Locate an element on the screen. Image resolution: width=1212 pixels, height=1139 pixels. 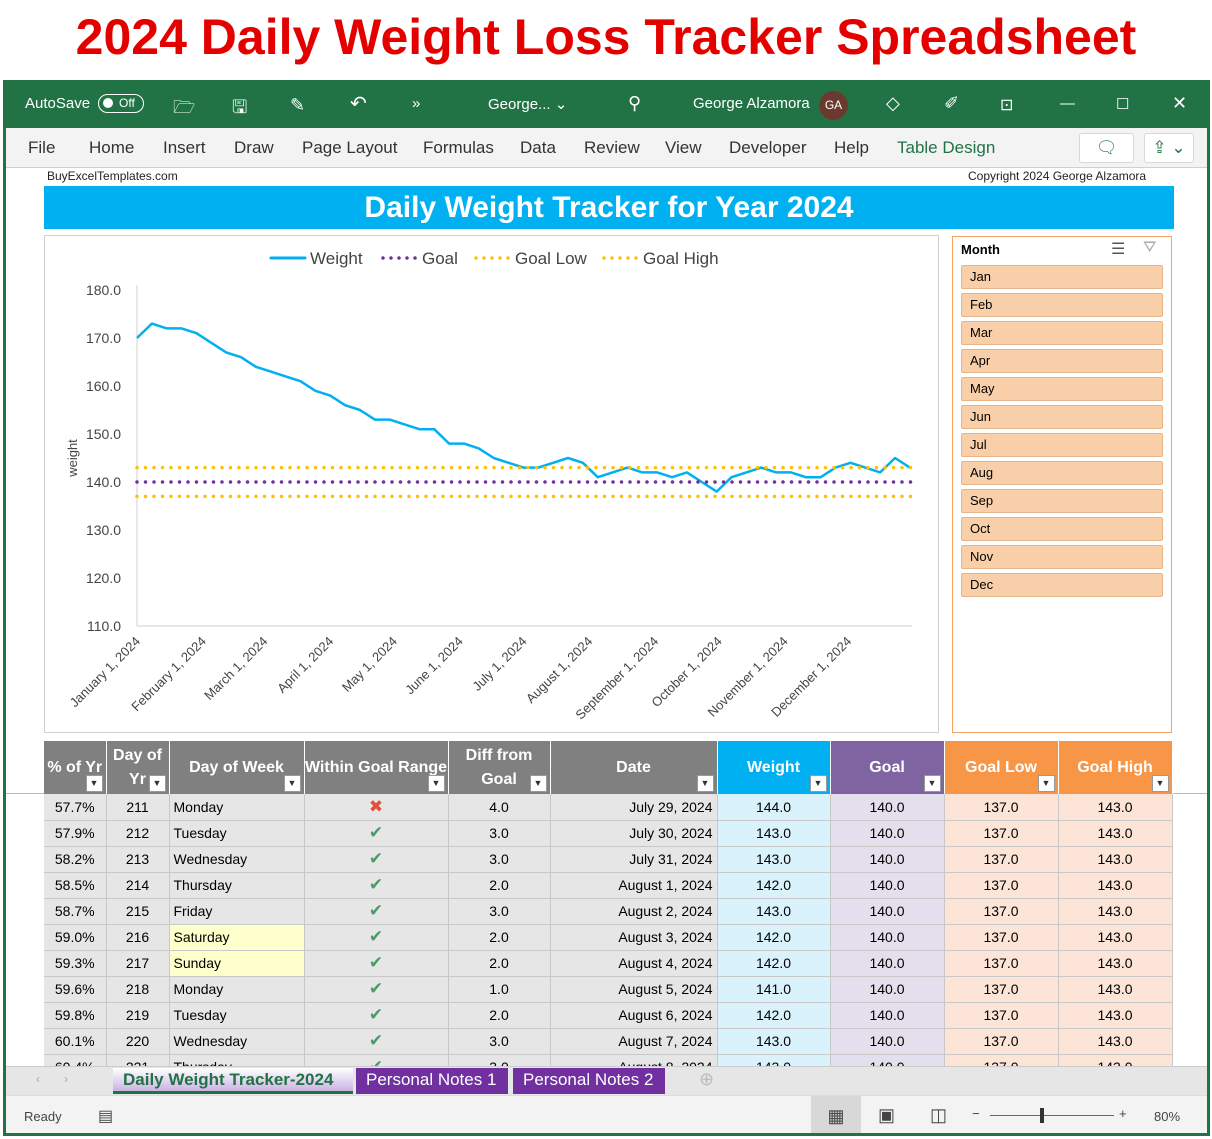
table-cell: 214 is located at coordinates (138, 885).